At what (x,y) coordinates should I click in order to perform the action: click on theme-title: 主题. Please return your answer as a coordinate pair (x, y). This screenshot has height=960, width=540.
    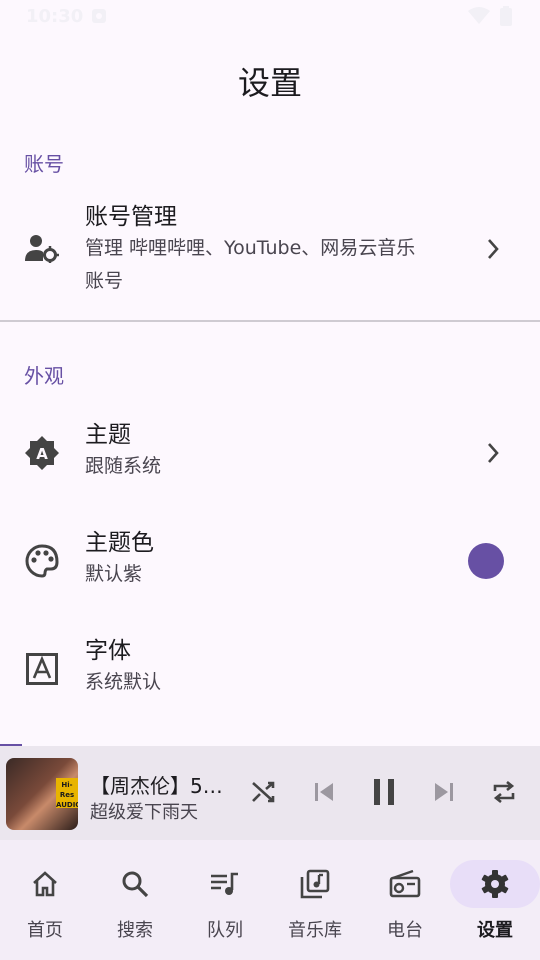
    Looking at the image, I should click on (108, 435).